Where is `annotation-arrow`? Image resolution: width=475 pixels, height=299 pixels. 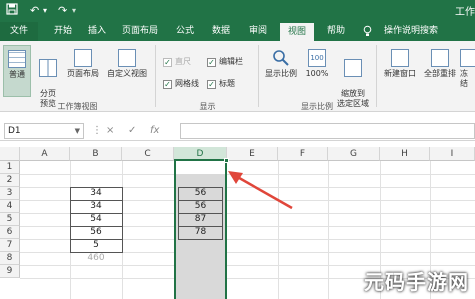 annotation-arrow is located at coordinates (260, 190).